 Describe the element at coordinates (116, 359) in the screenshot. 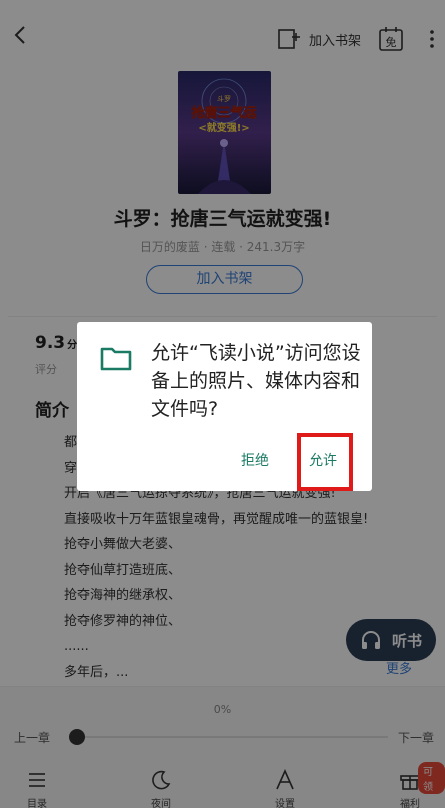

I see `folder-icon` at that location.